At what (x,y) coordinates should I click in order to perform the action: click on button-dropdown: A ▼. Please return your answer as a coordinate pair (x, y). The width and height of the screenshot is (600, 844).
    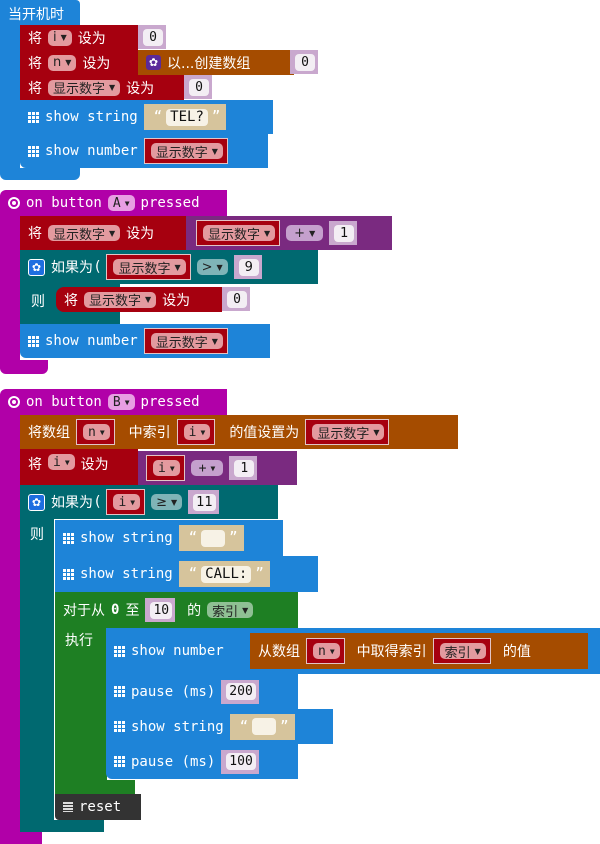
    Looking at the image, I should click on (121, 203).